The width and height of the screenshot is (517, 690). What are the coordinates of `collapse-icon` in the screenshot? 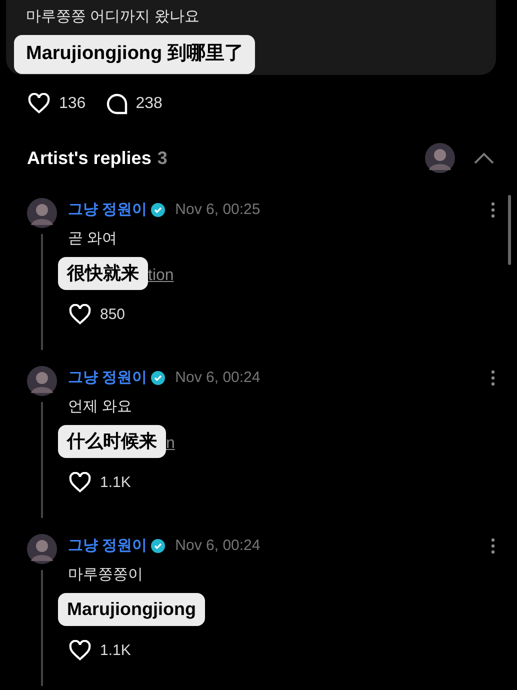 It's located at (484, 158).